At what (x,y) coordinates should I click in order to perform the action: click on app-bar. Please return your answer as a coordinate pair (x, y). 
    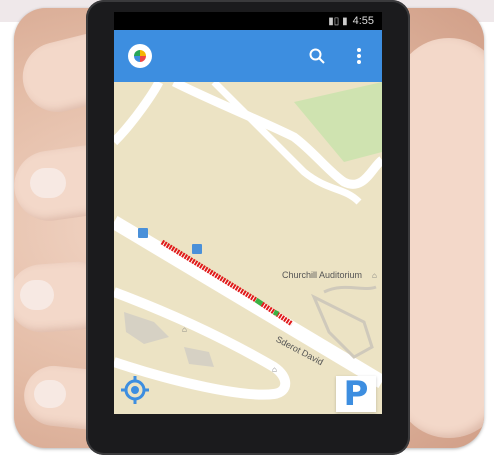
    Looking at the image, I should click on (248, 56).